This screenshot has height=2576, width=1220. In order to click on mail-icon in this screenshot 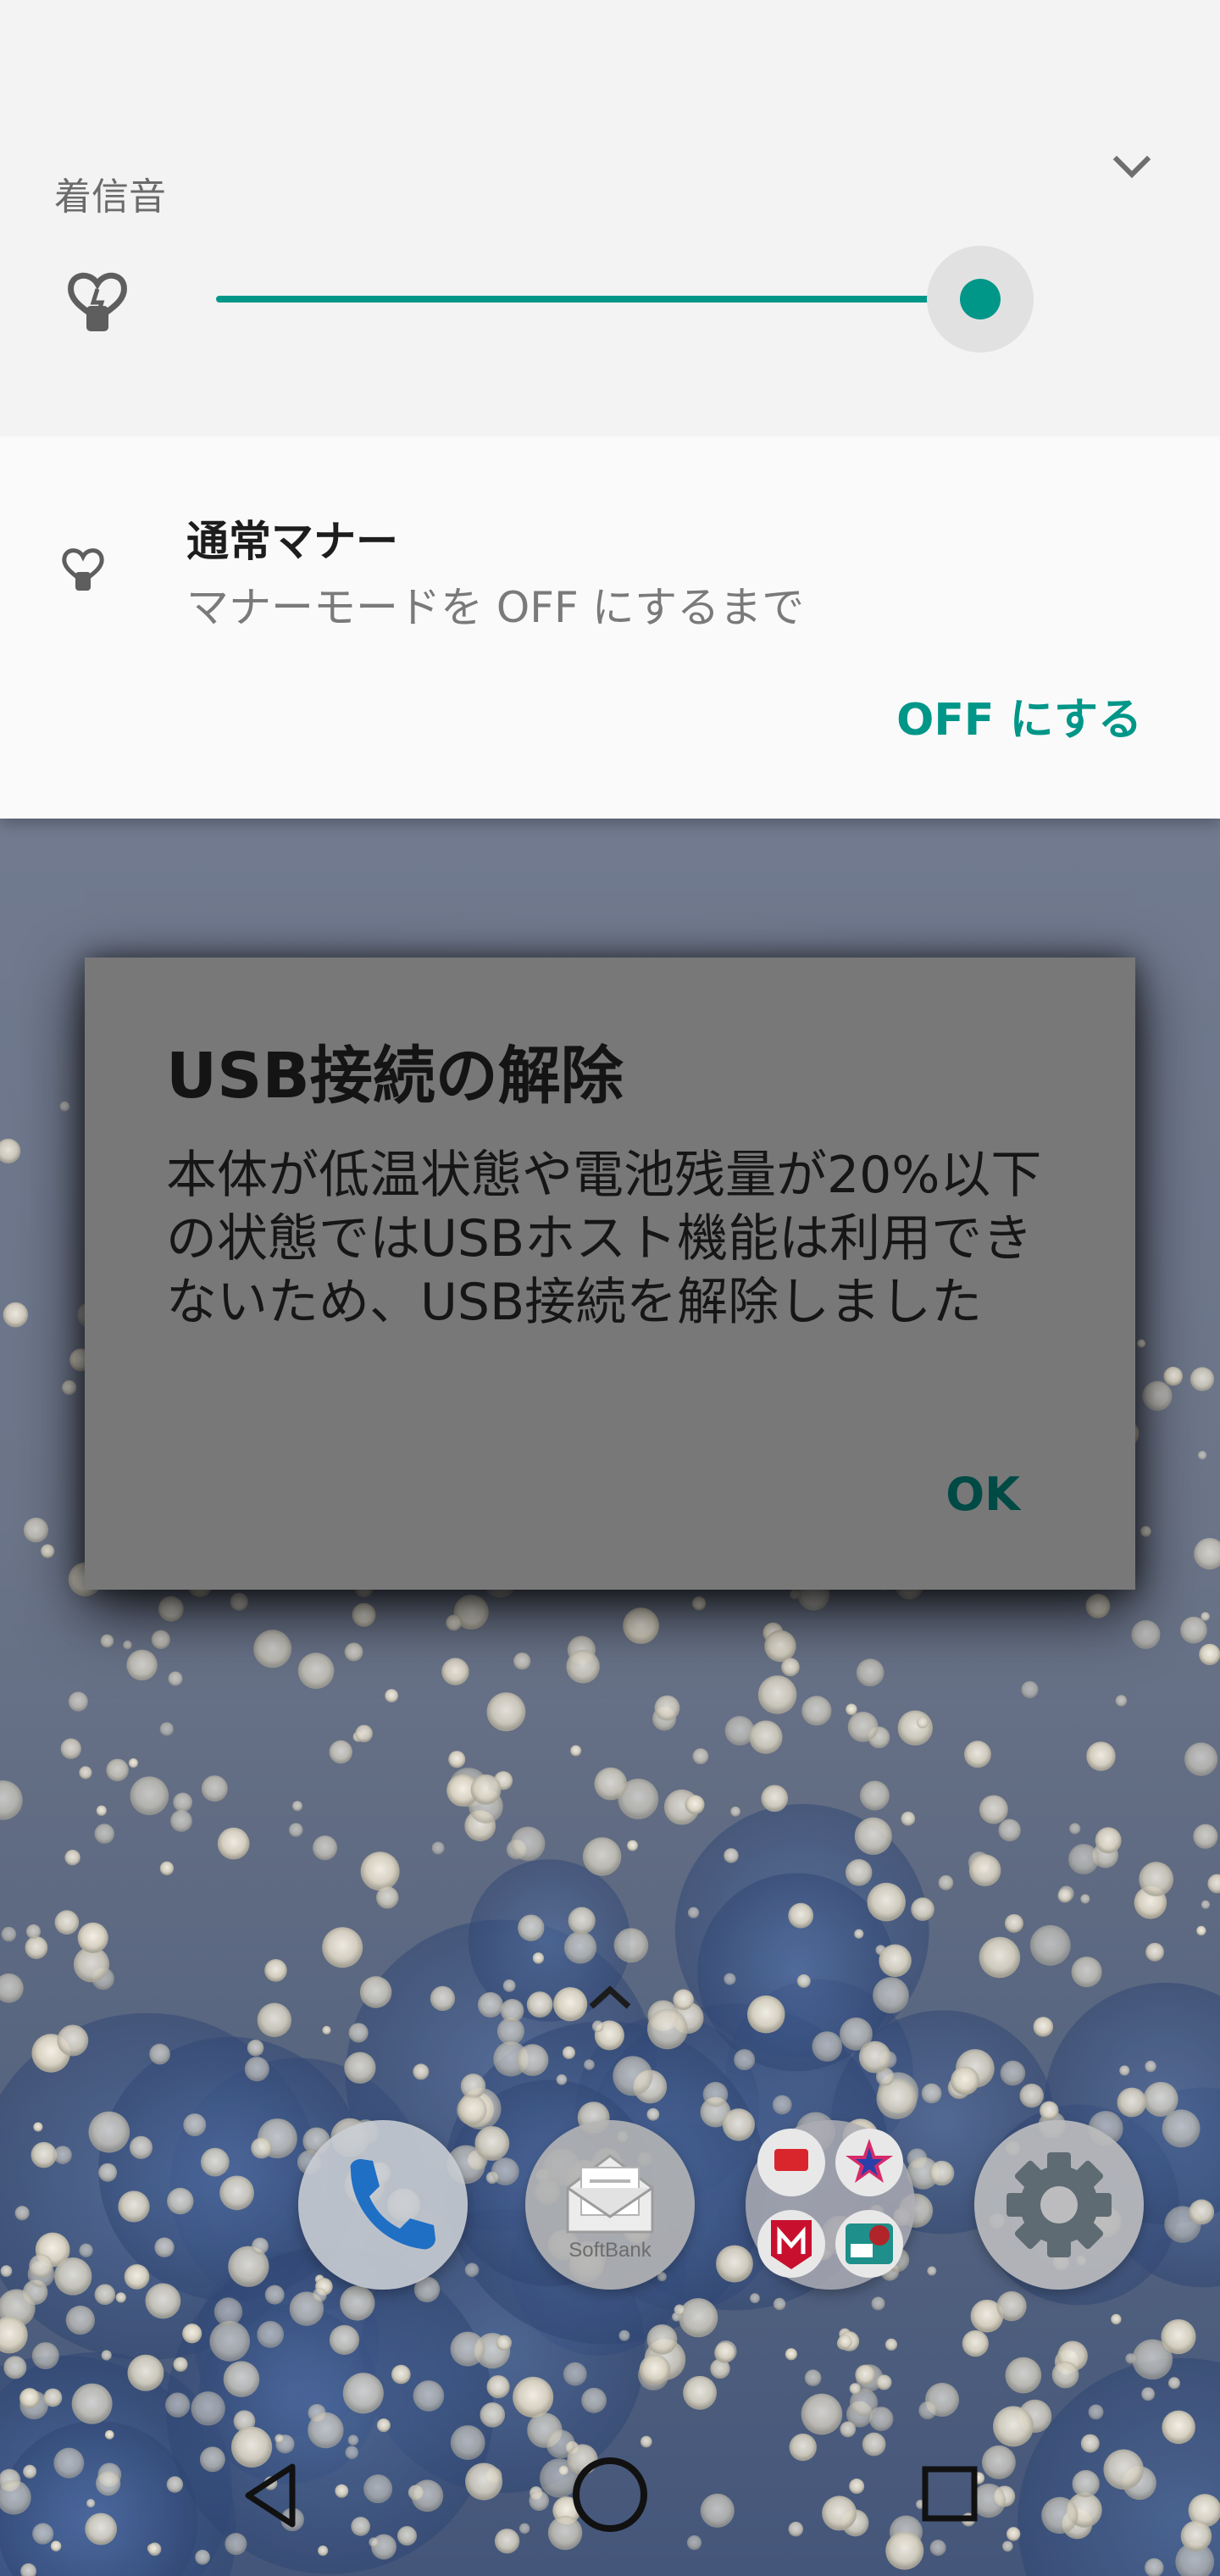, I will do `click(610, 2194)`.